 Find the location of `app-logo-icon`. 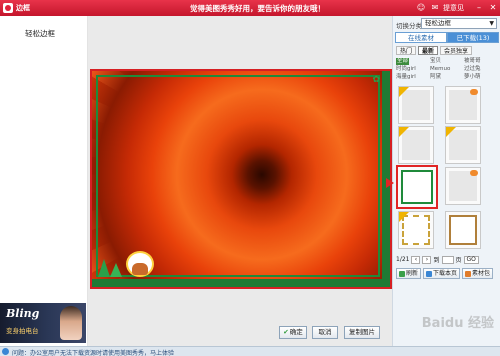

app-logo-icon is located at coordinates (8, 8).